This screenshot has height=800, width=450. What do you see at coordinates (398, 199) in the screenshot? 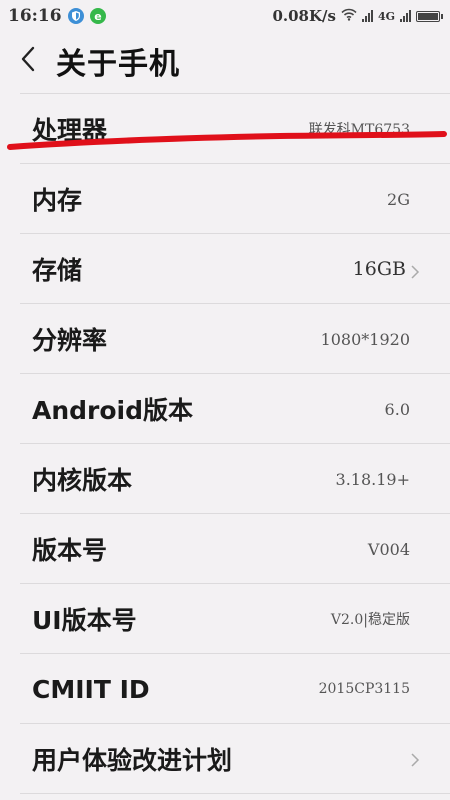
I see `row-value: 2G` at bounding box center [398, 199].